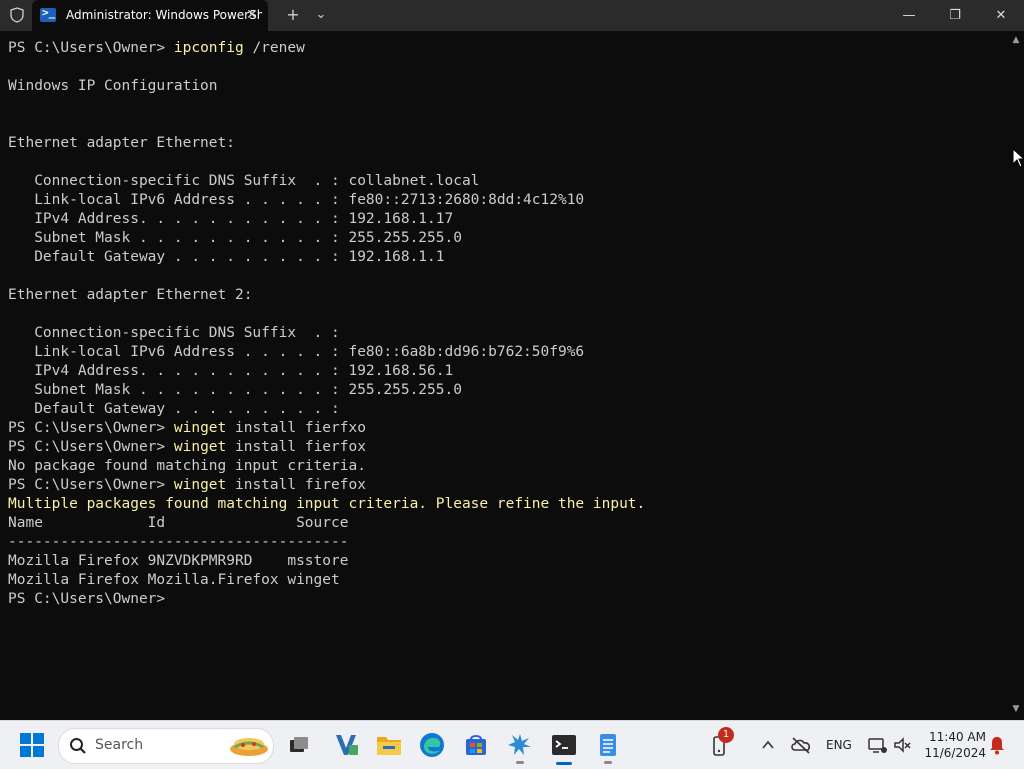 Image resolution: width=1024 pixels, height=769 pixels. What do you see at coordinates (119, 745) in the screenshot?
I see `search-label: Search` at bounding box center [119, 745].